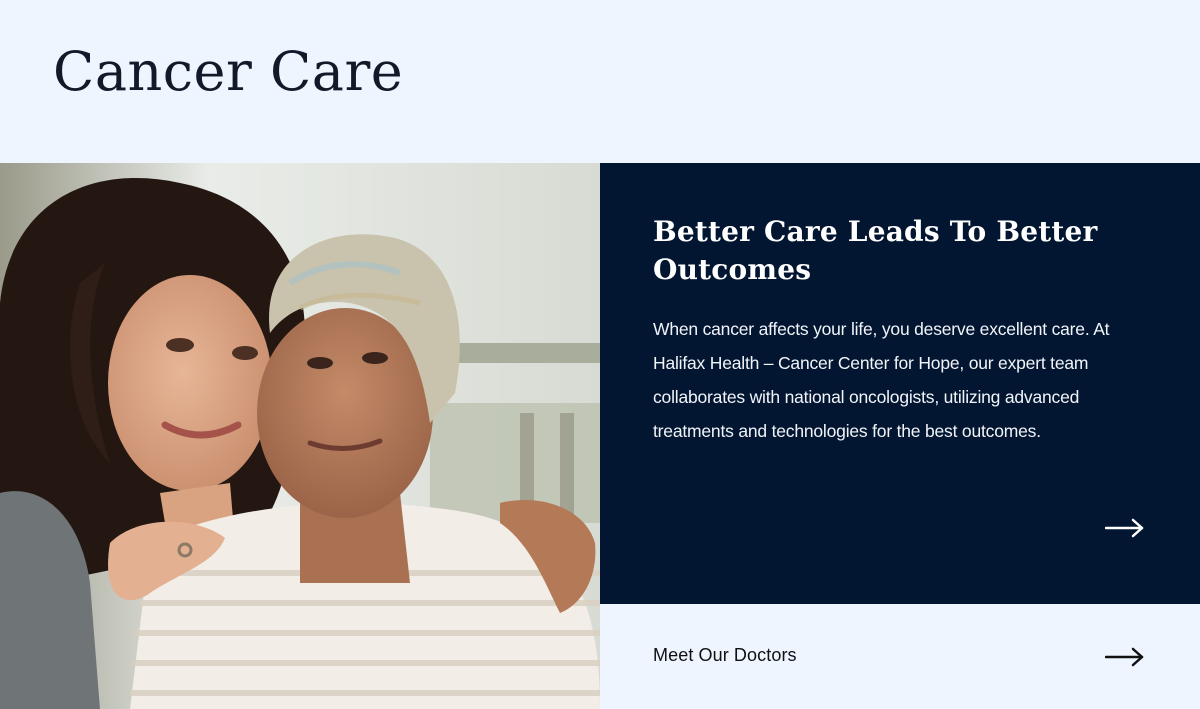  What do you see at coordinates (725, 655) in the screenshot?
I see `meet-our-doctors-label: Meet Our Doctors` at bounding box center [725, 655].